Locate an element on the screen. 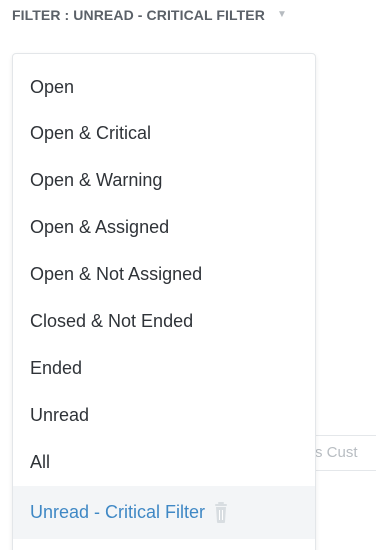  filter-toggle: FILTER : UNREAD - CRITICAL FILTER ▼ is located at coordinates (149, 15).